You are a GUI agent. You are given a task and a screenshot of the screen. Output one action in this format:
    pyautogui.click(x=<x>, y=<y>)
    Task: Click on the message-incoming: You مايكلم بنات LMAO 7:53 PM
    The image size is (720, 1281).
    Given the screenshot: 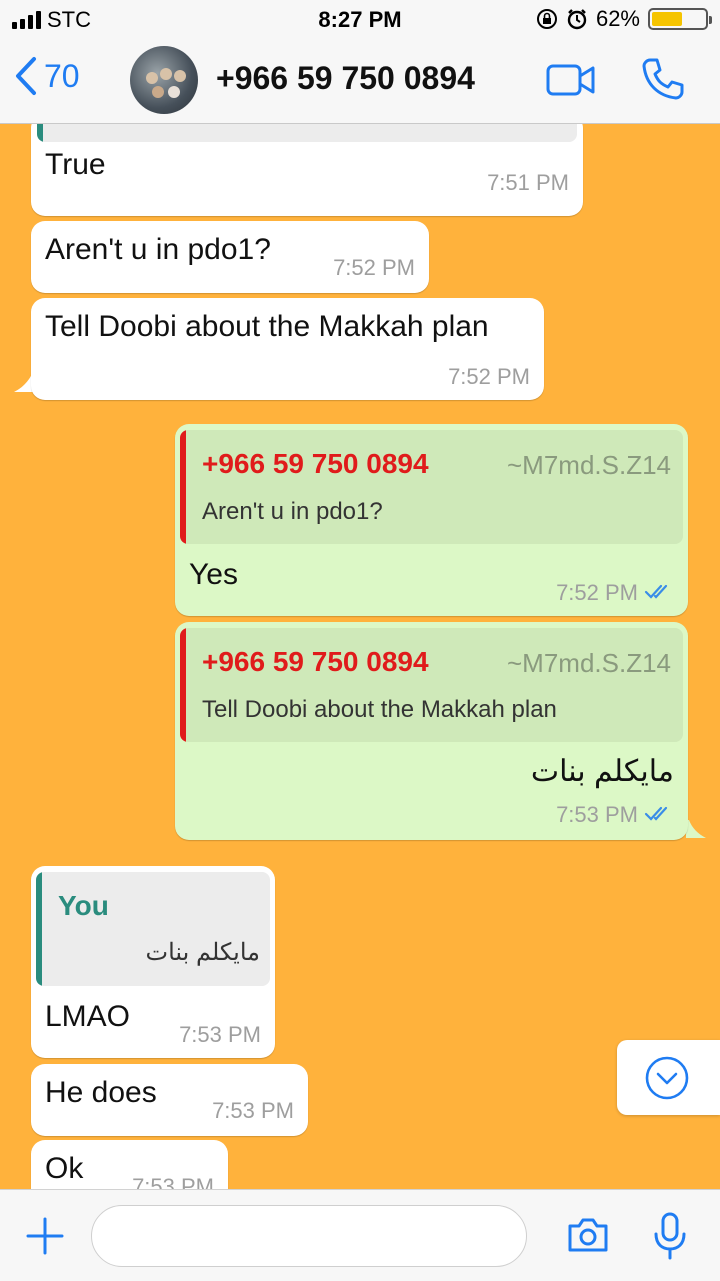 What is the action you would take?
    pyautogui.click(x=153, y=962)
    